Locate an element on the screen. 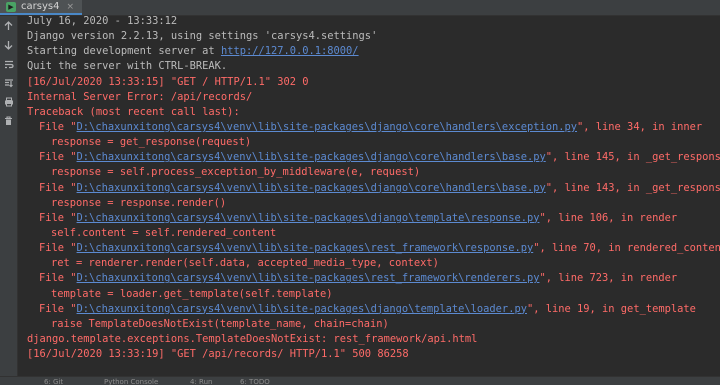 This screenshot has height=385, width=720. file-location: ", line 106, in render is located at coordinates (608, 217).